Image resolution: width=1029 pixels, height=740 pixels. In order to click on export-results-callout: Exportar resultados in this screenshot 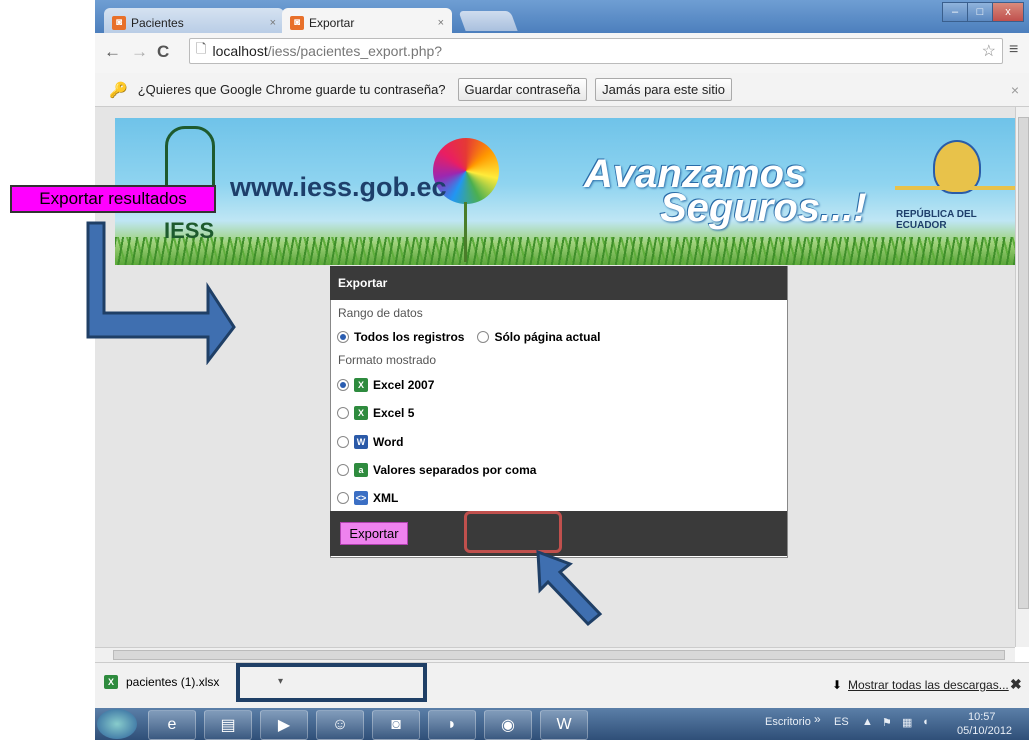, I will do `click(113, 199)`.